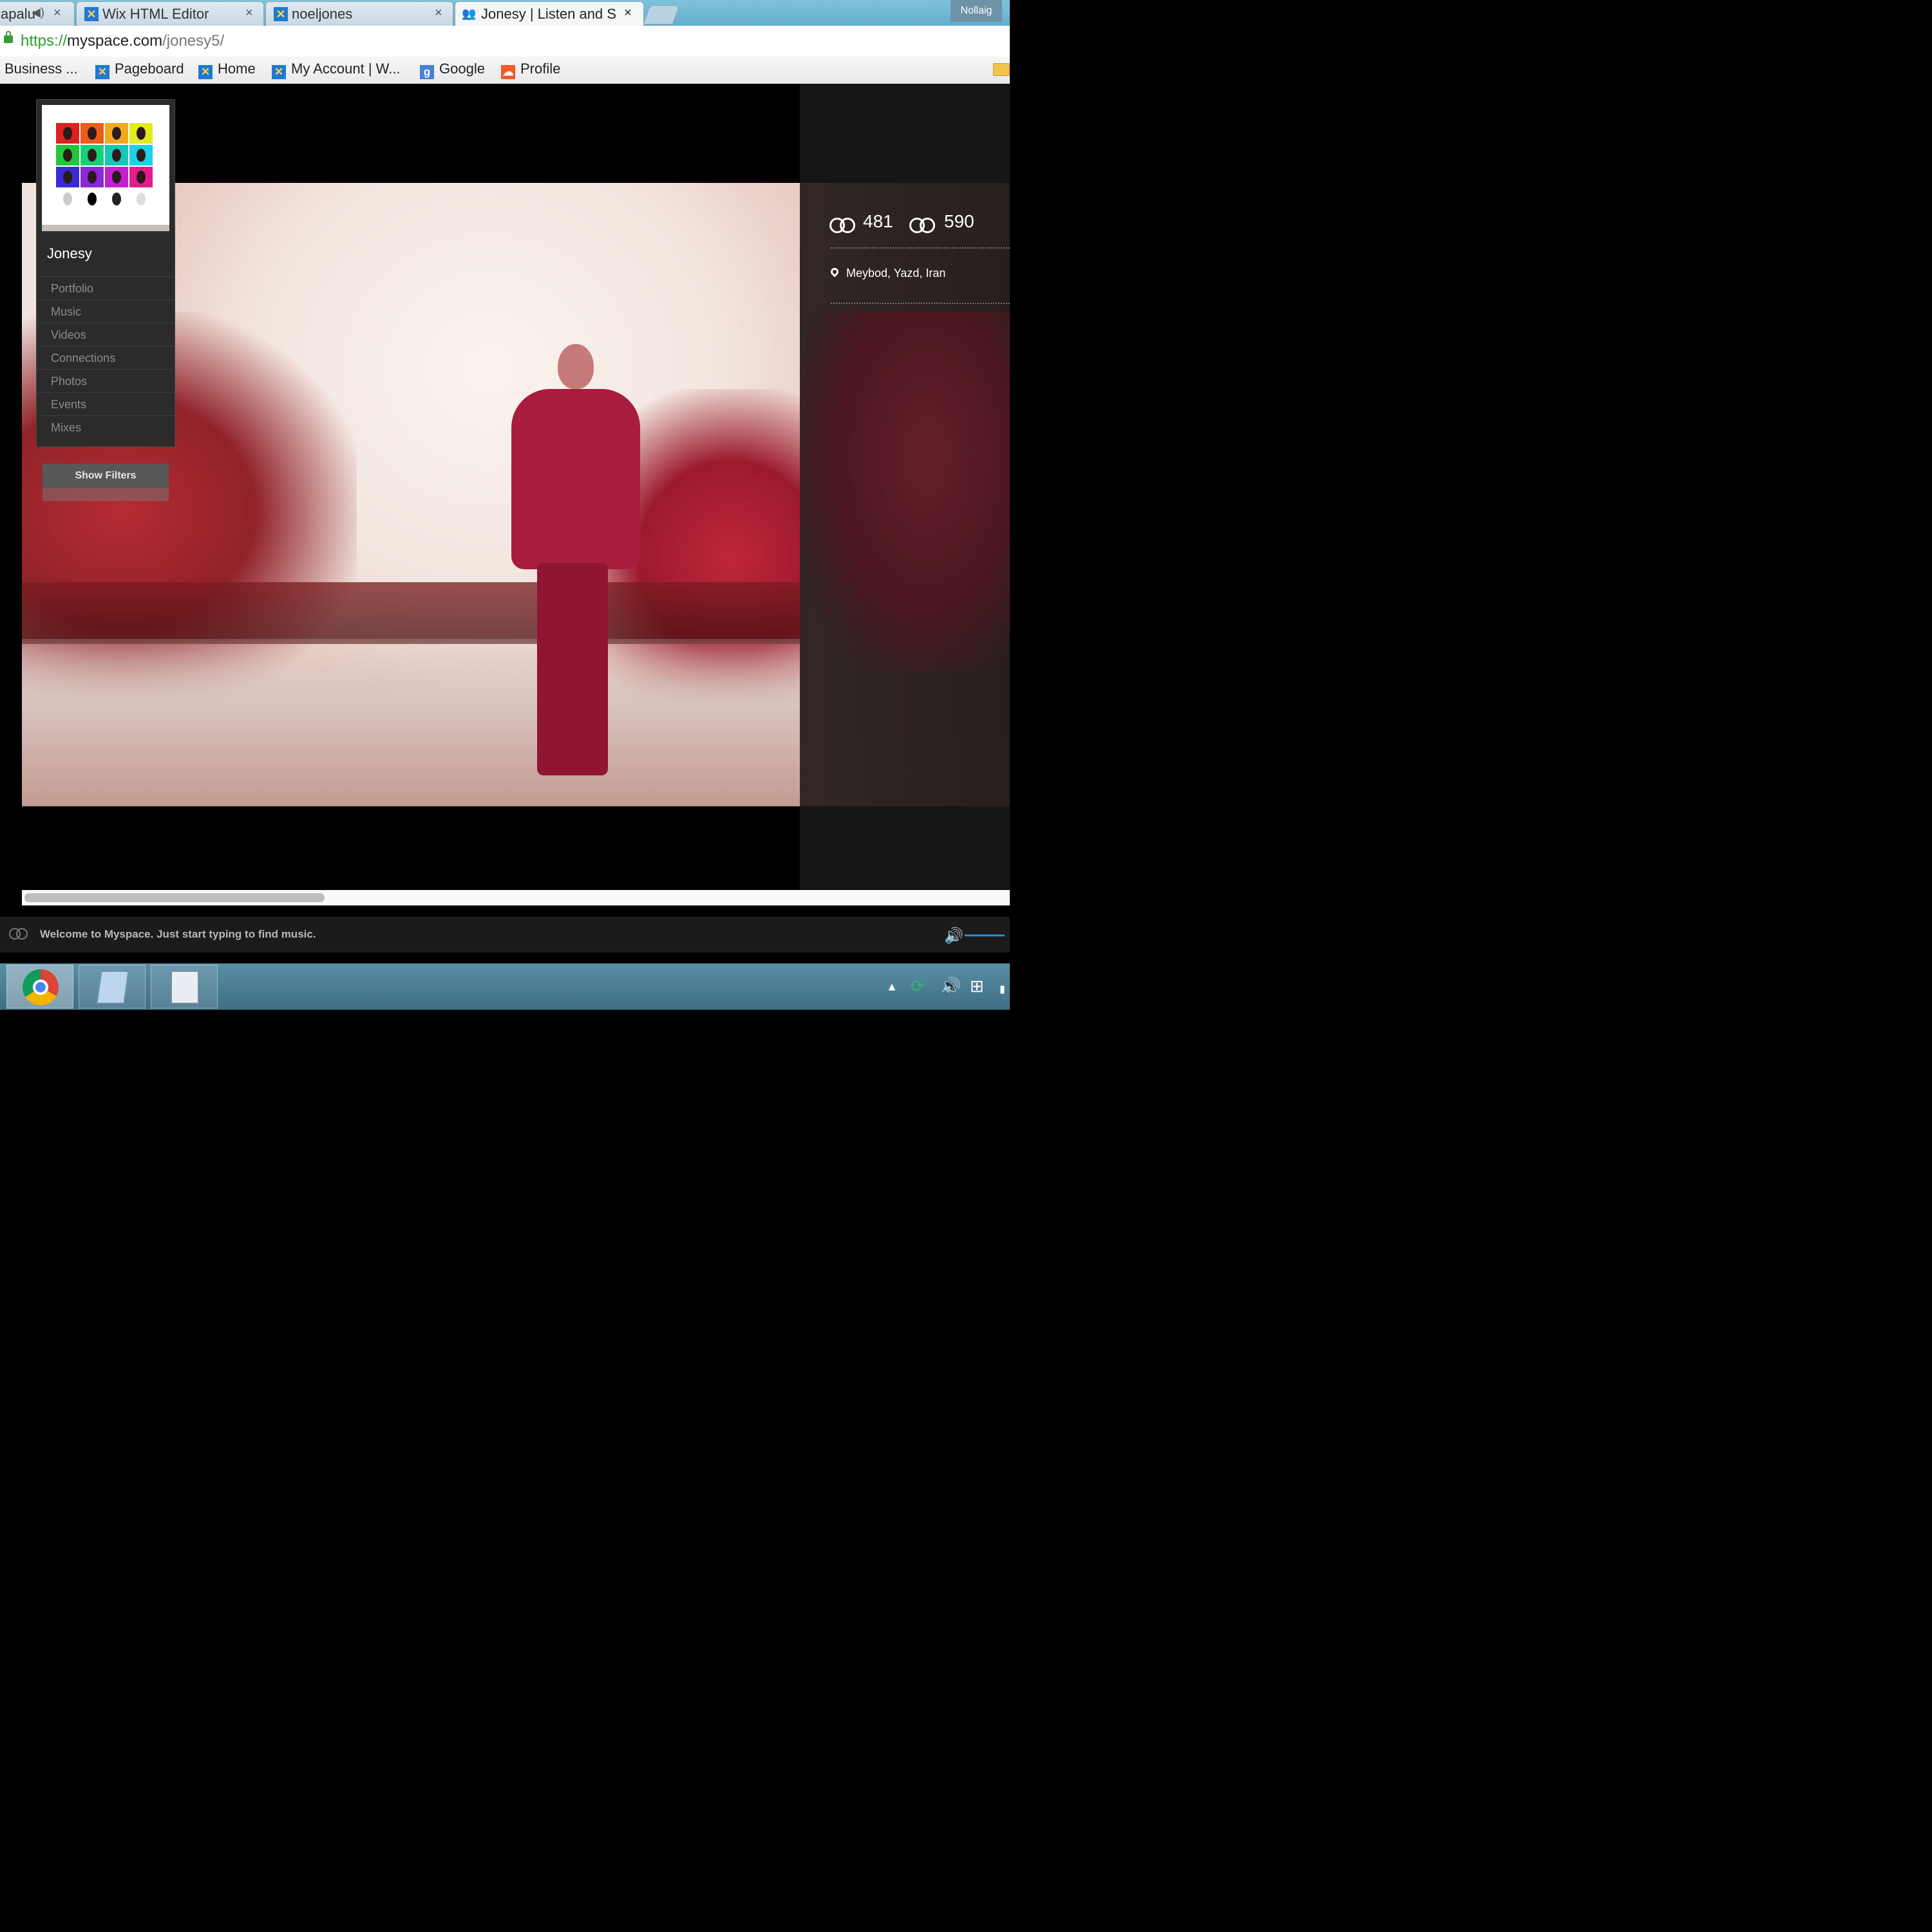 The image size is (1932, 1932). What do you see at coordinates (505, 42) in the screenshot?
I see `address-bar: https://myspace.com/jonesy5/` at bounding box center [505, 42].